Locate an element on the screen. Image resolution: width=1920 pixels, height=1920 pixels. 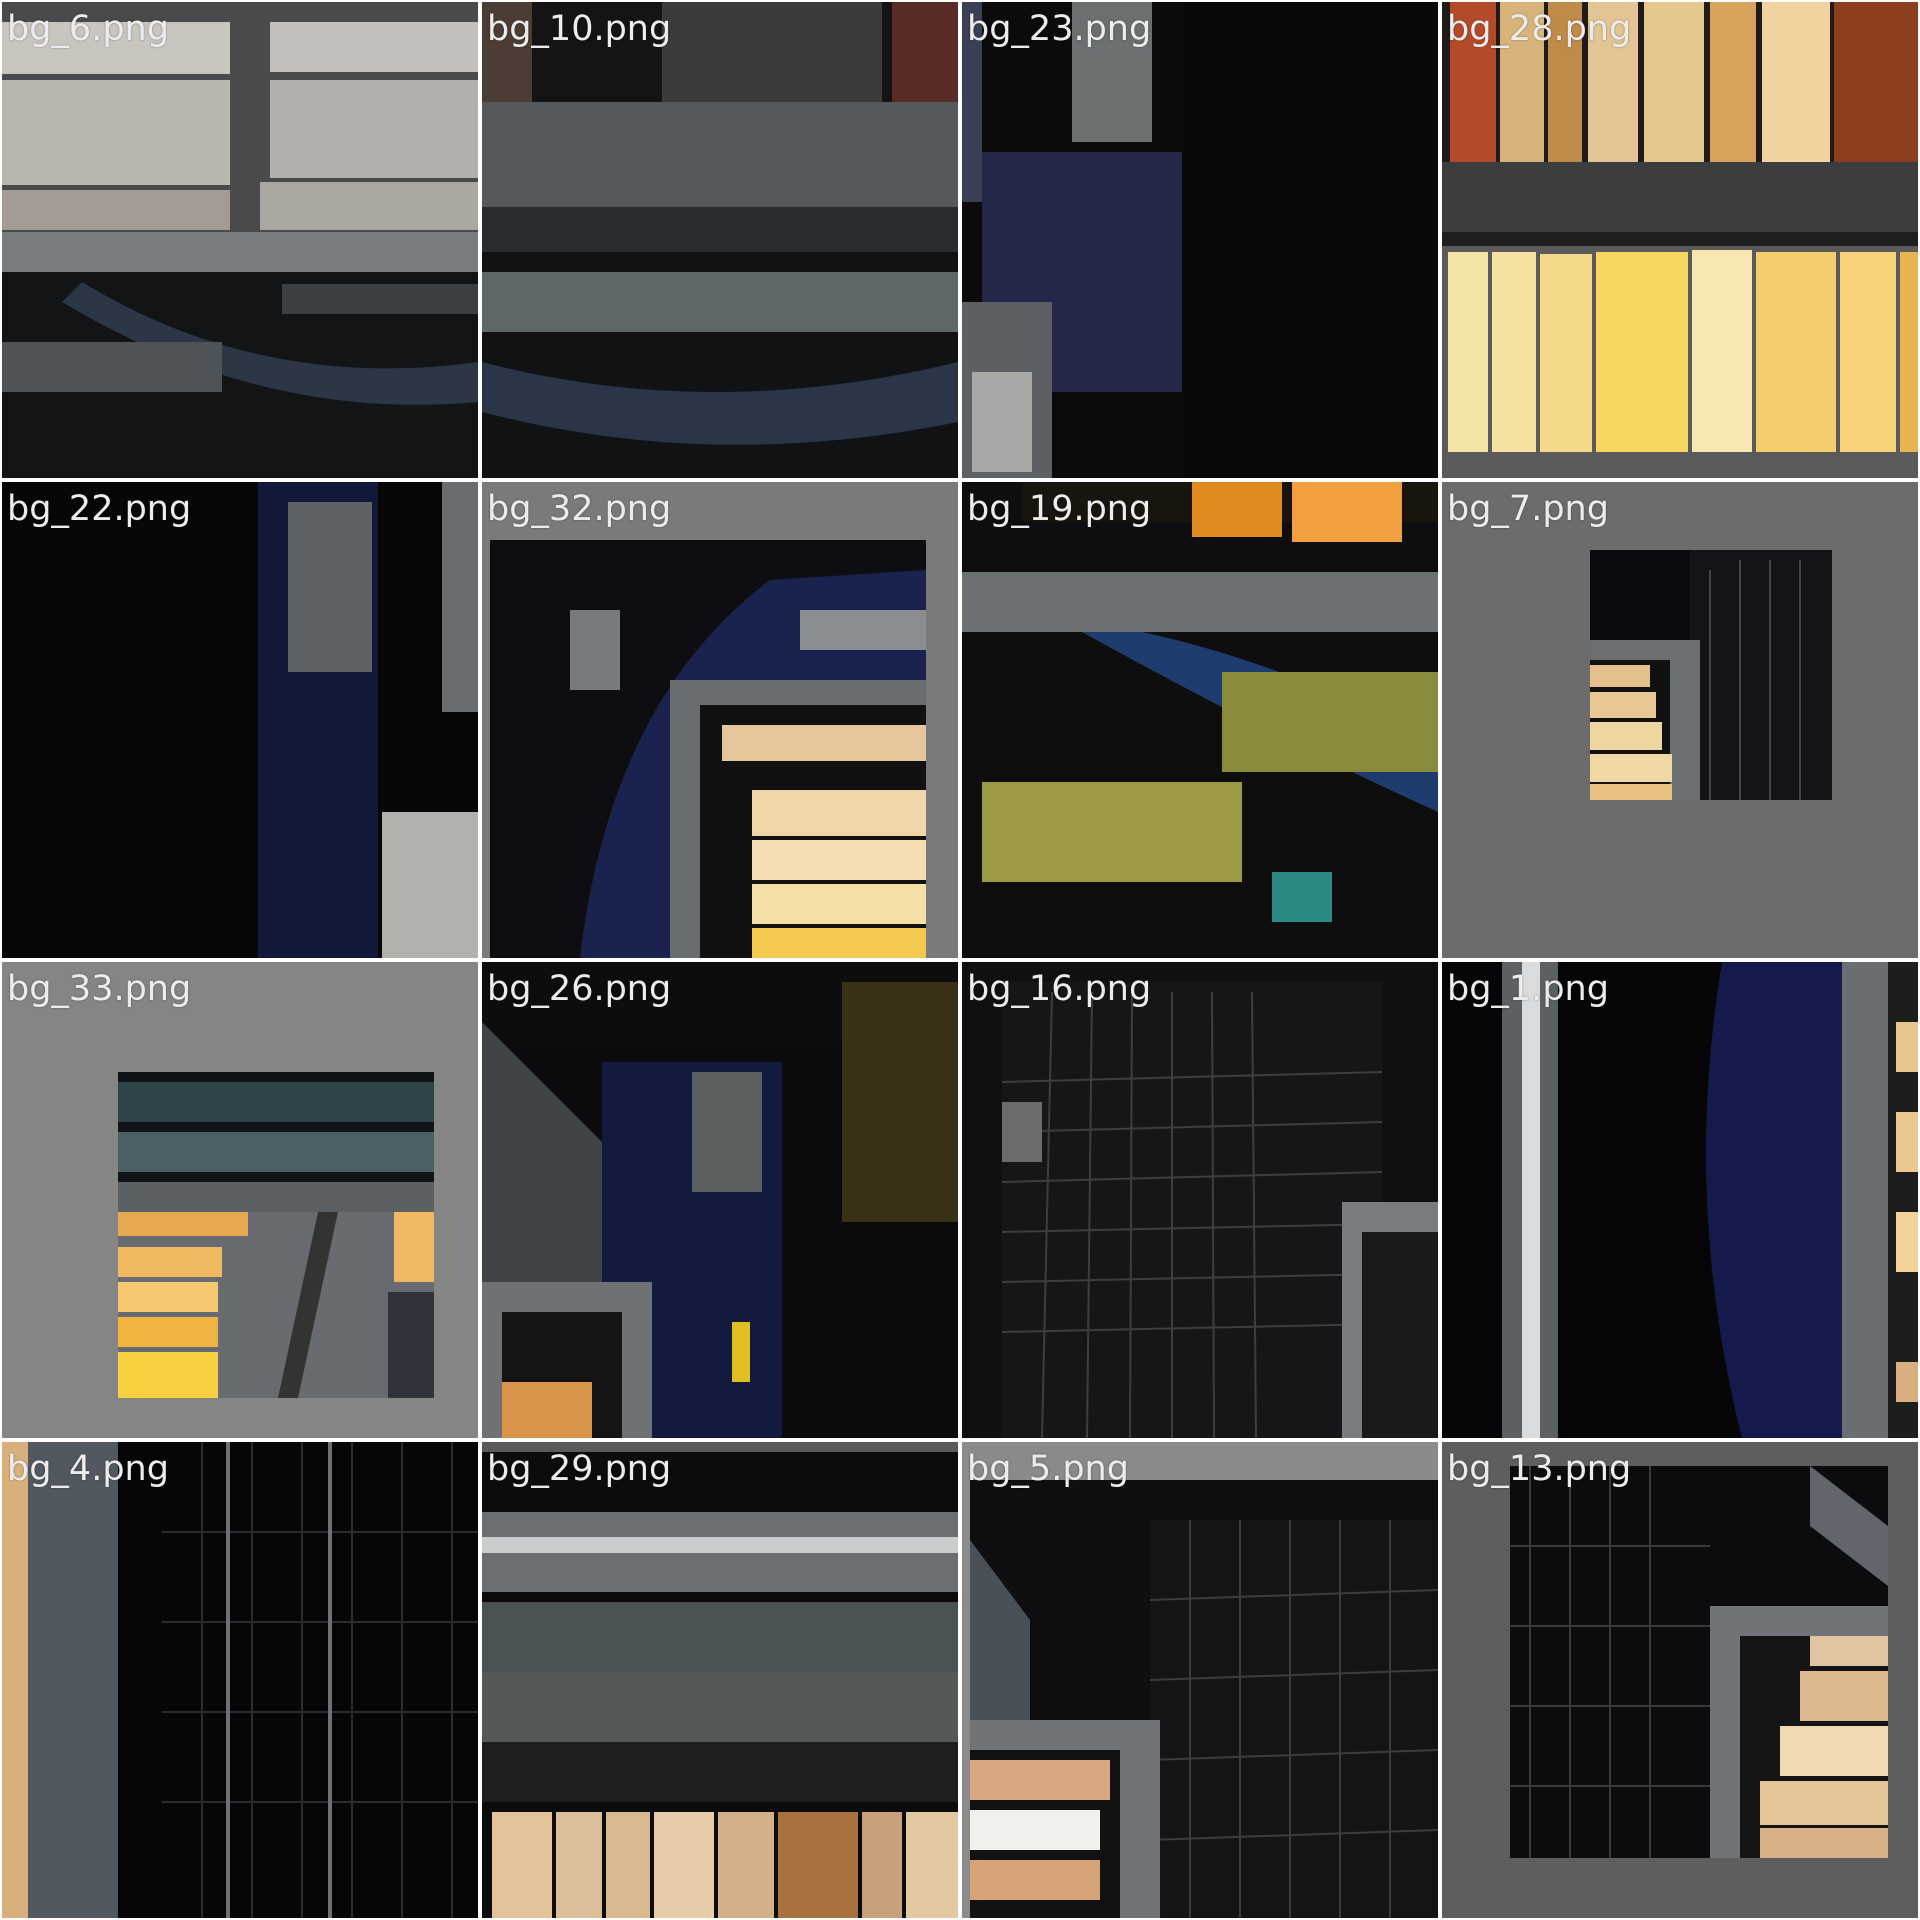
file-name-label: bg_4.png is located at coordinates (88, 1469).